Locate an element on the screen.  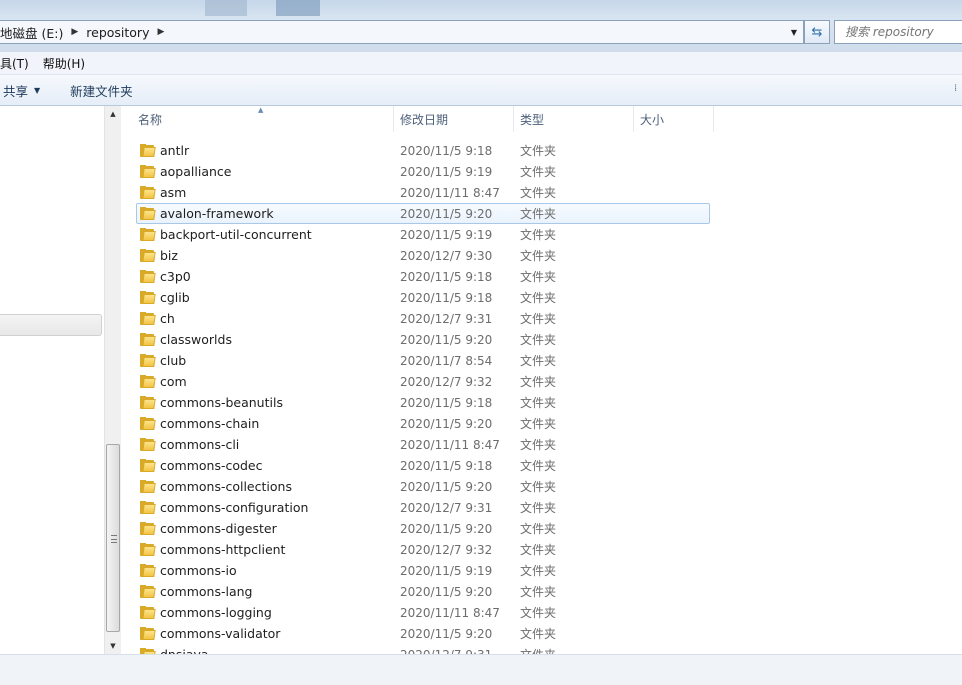
scroll-down-icon: ▼ is located at coordinates (113, 646).